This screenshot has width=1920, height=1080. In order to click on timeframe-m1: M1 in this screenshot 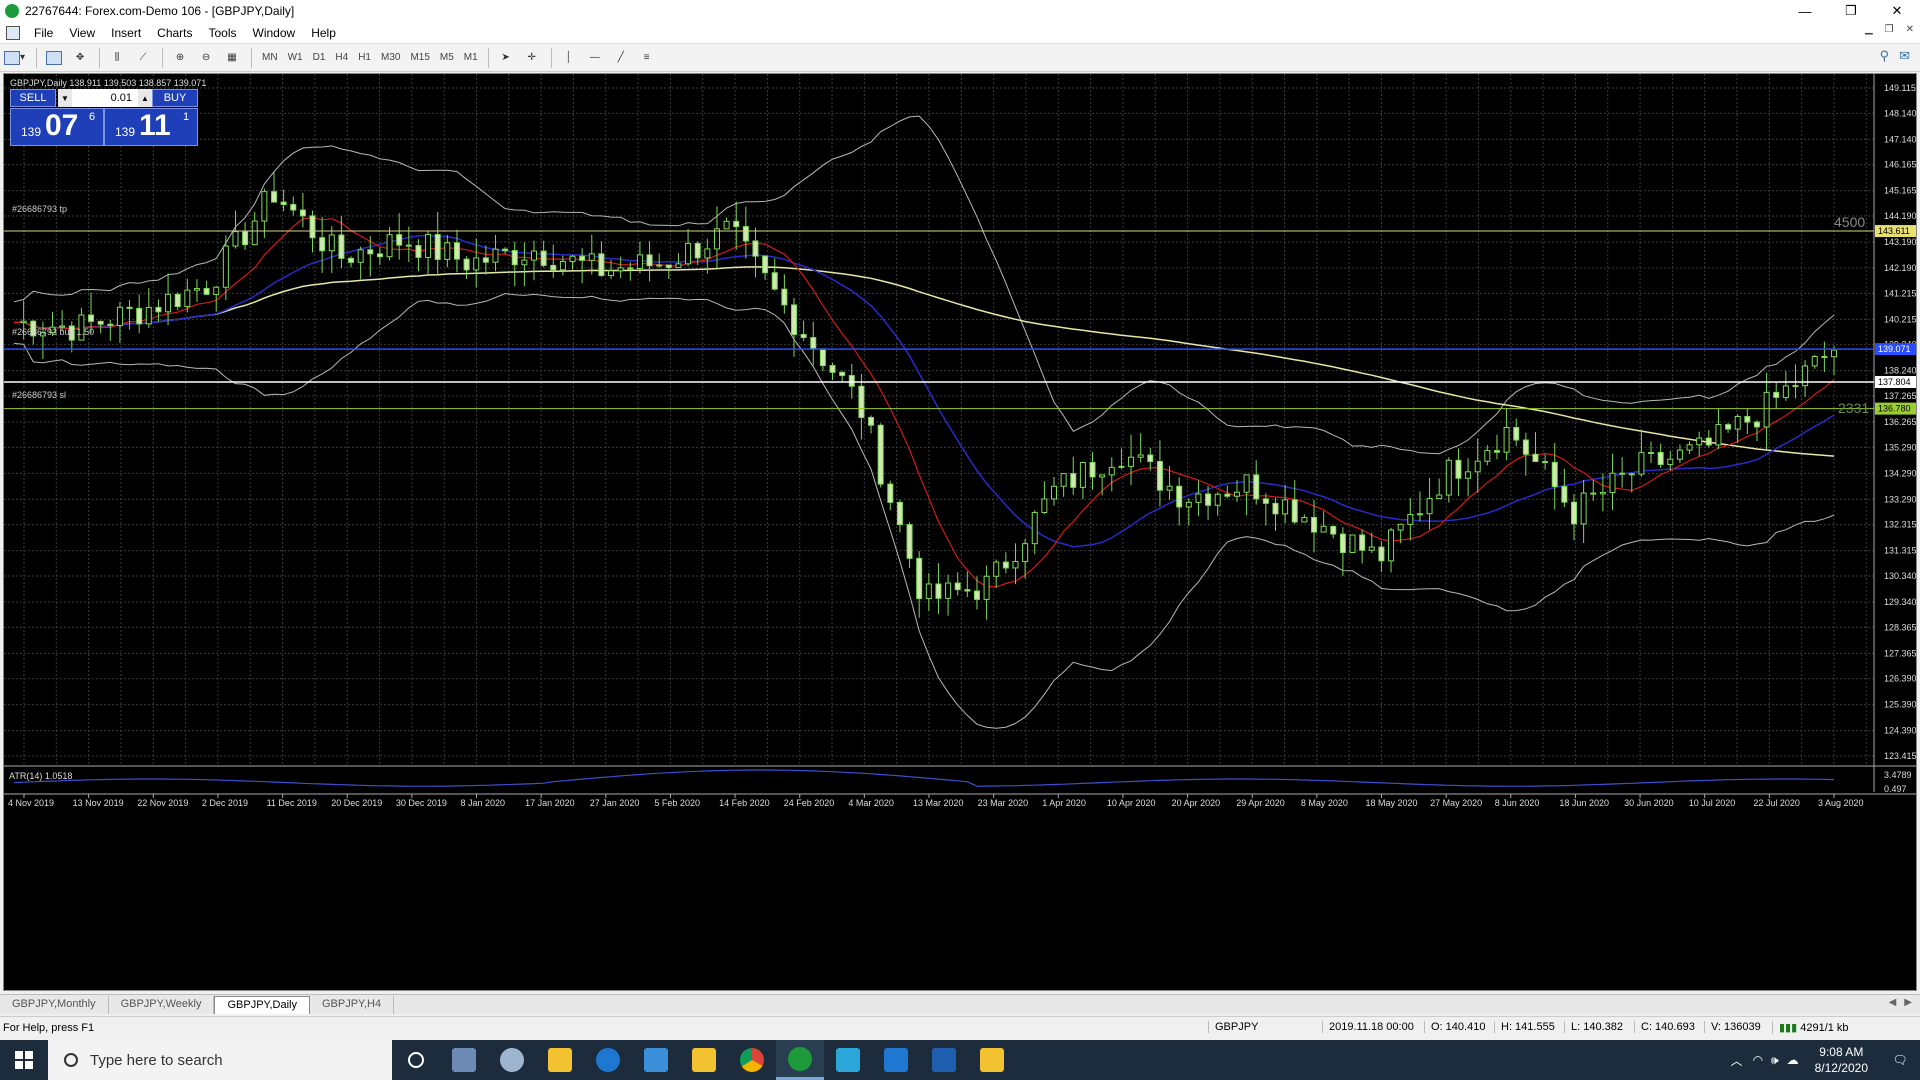, I will do `click(471, 57)`.